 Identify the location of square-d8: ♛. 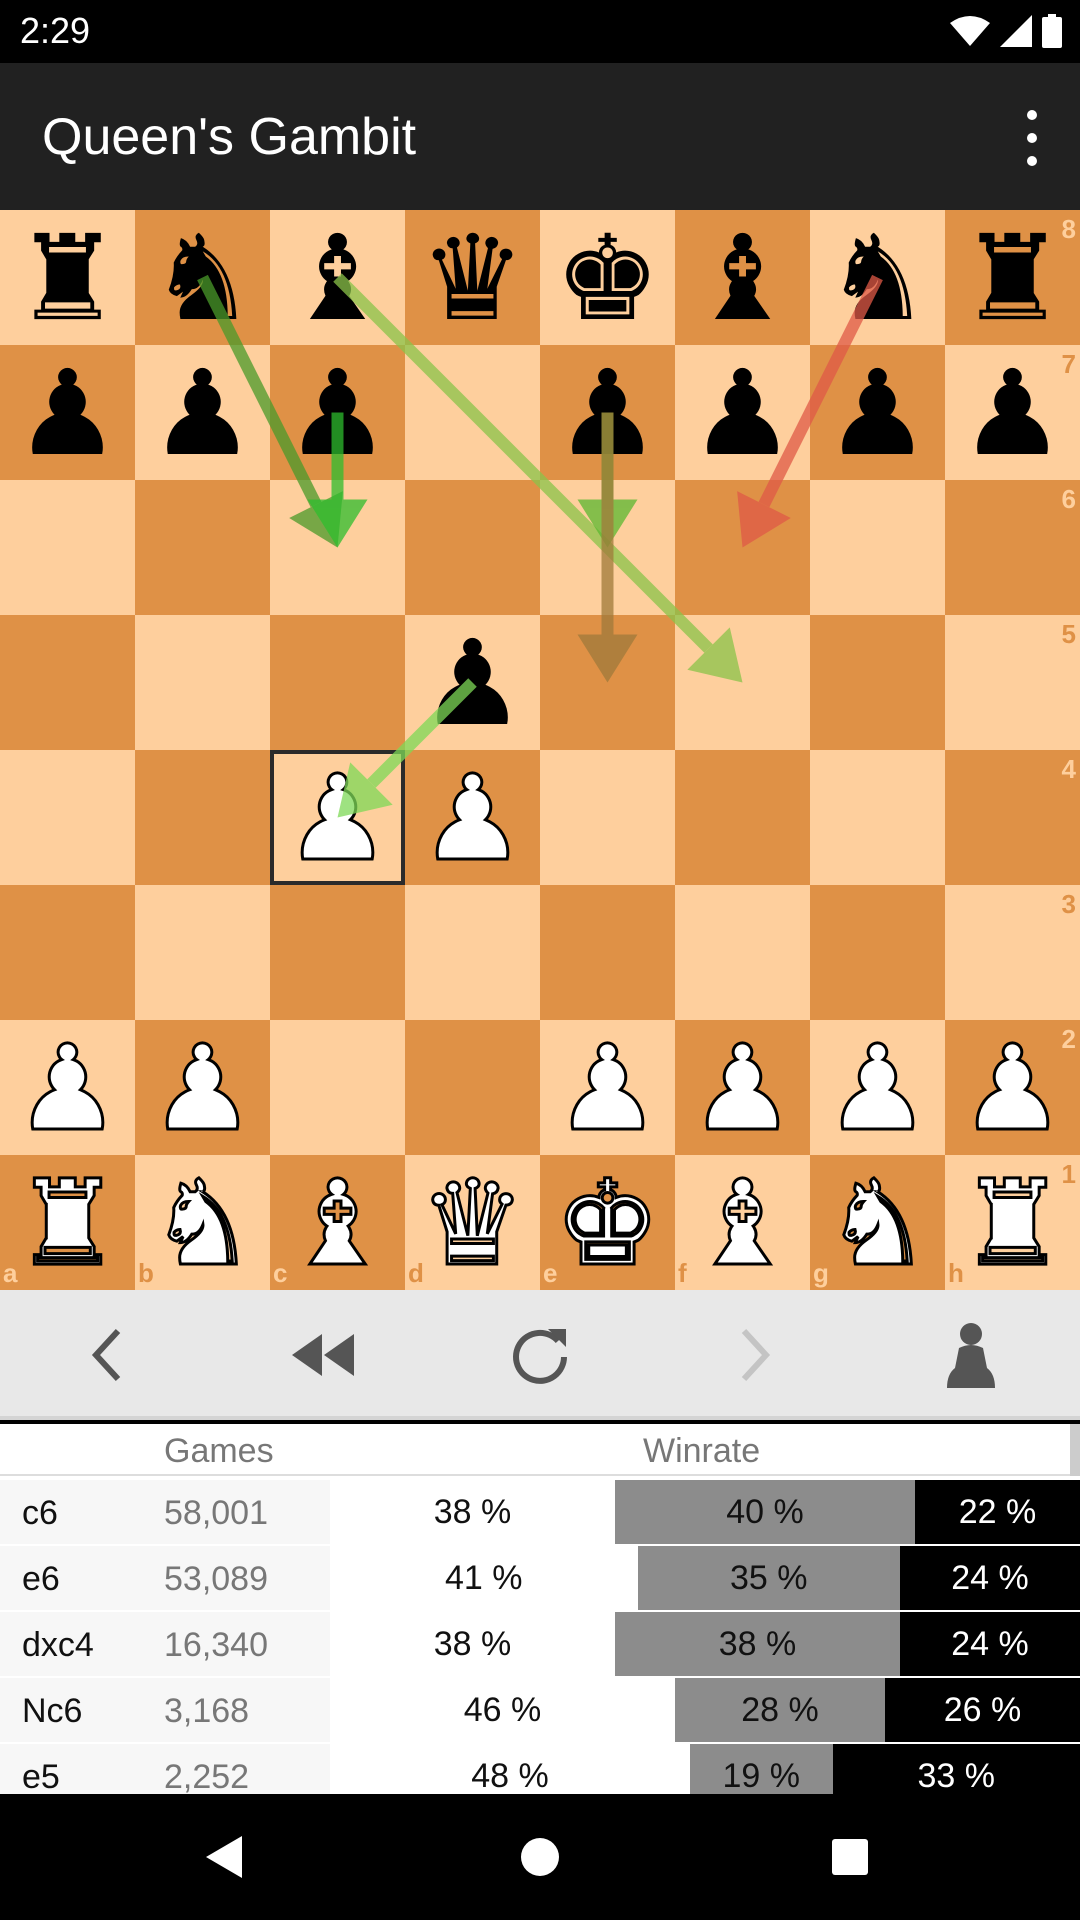
(472, 277).